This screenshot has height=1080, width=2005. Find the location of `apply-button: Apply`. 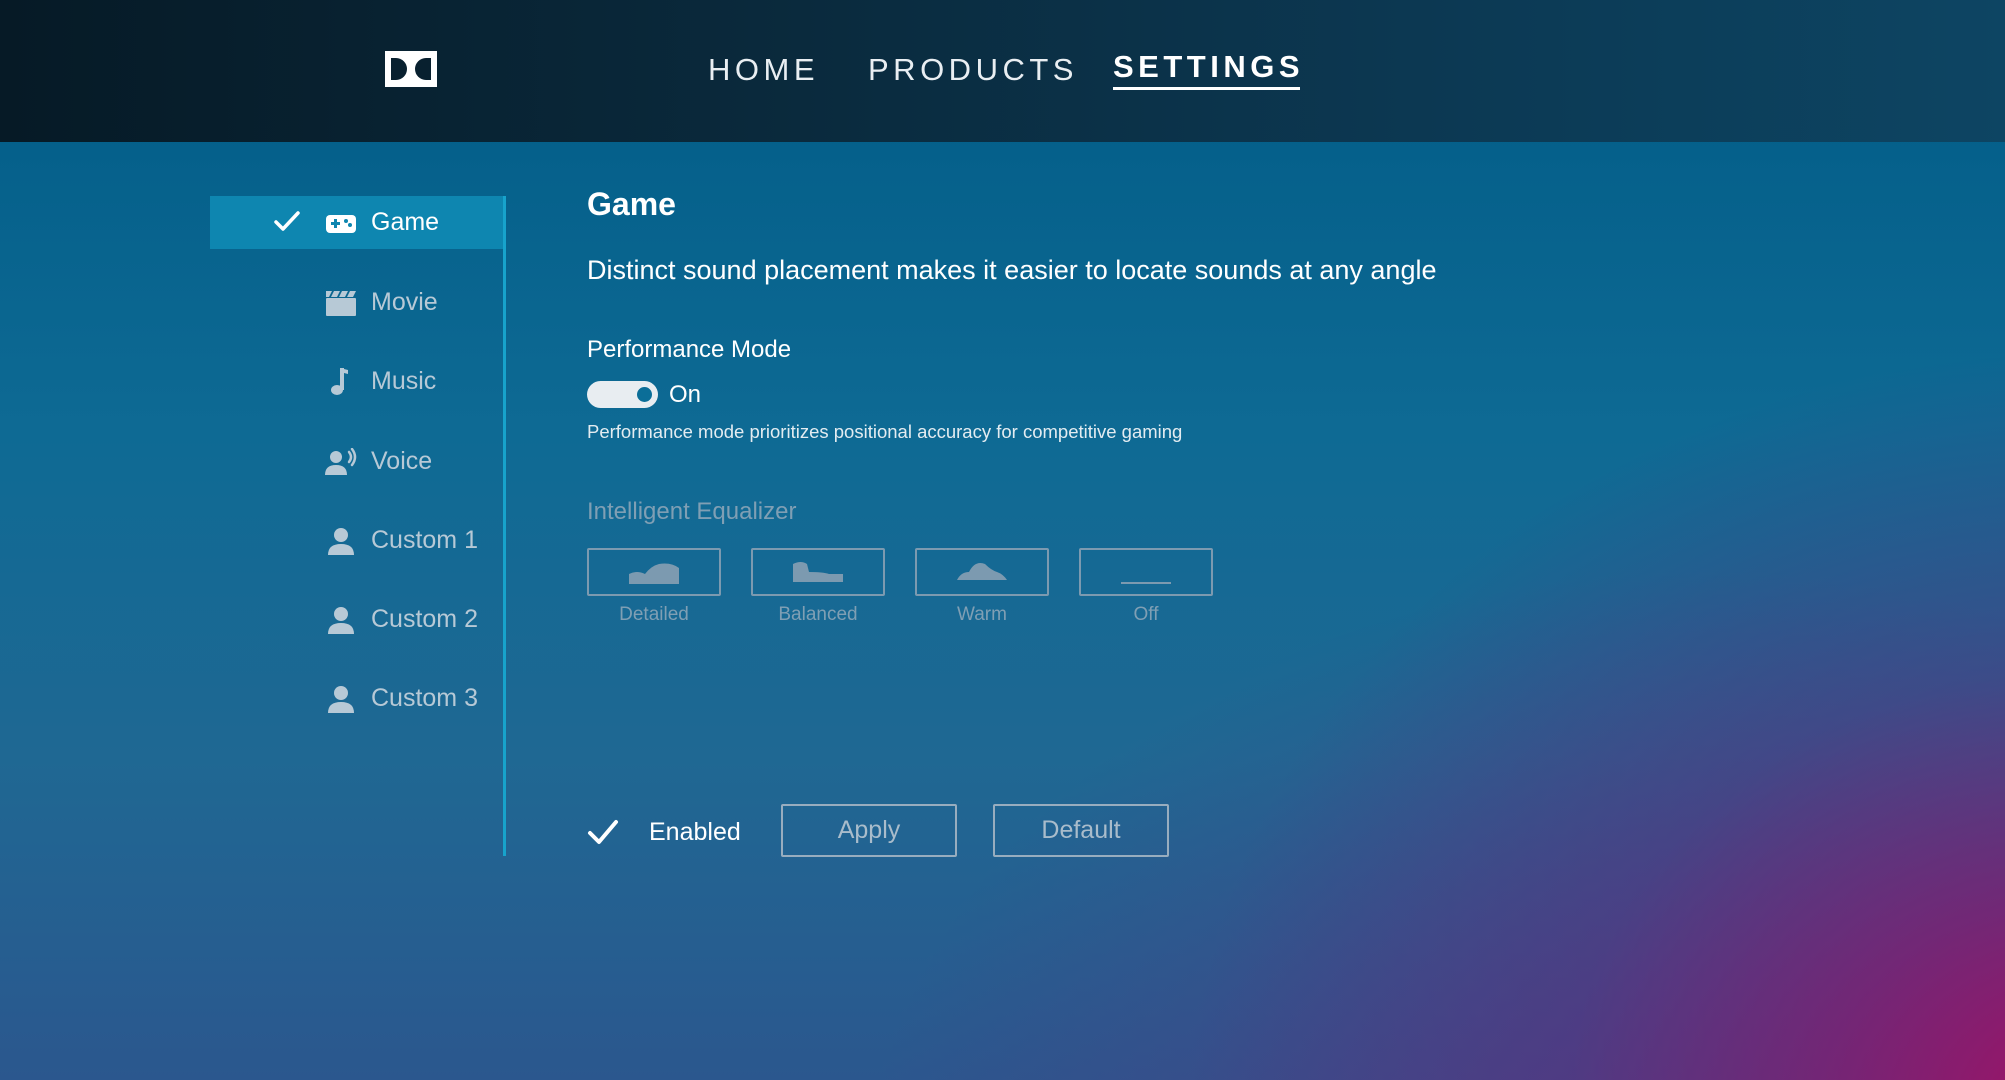

apply-button: Apply is located at coordinates (869, 830).